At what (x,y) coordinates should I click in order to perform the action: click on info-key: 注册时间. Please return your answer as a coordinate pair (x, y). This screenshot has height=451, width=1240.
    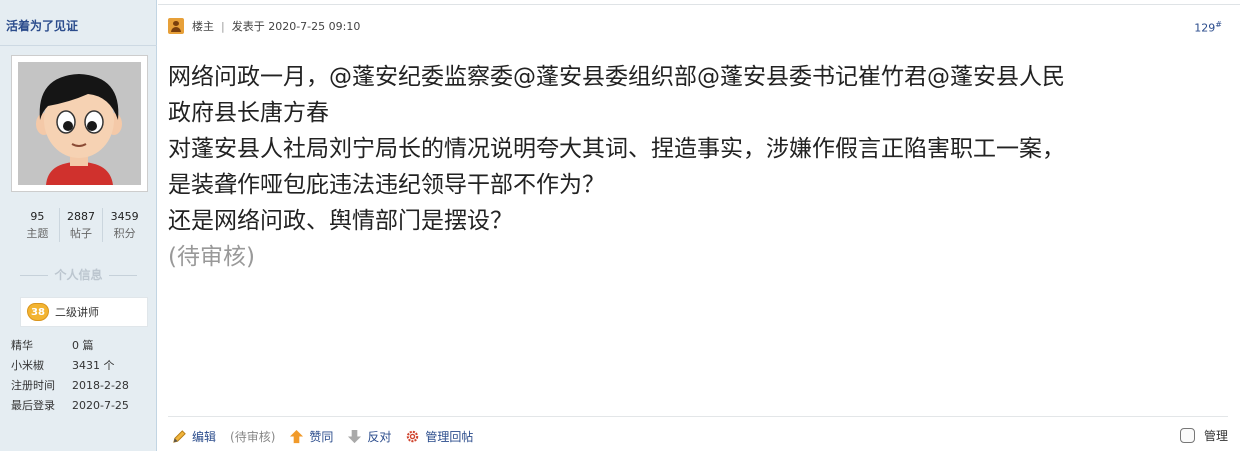
    Looking at the image, I should click on (33, 385).